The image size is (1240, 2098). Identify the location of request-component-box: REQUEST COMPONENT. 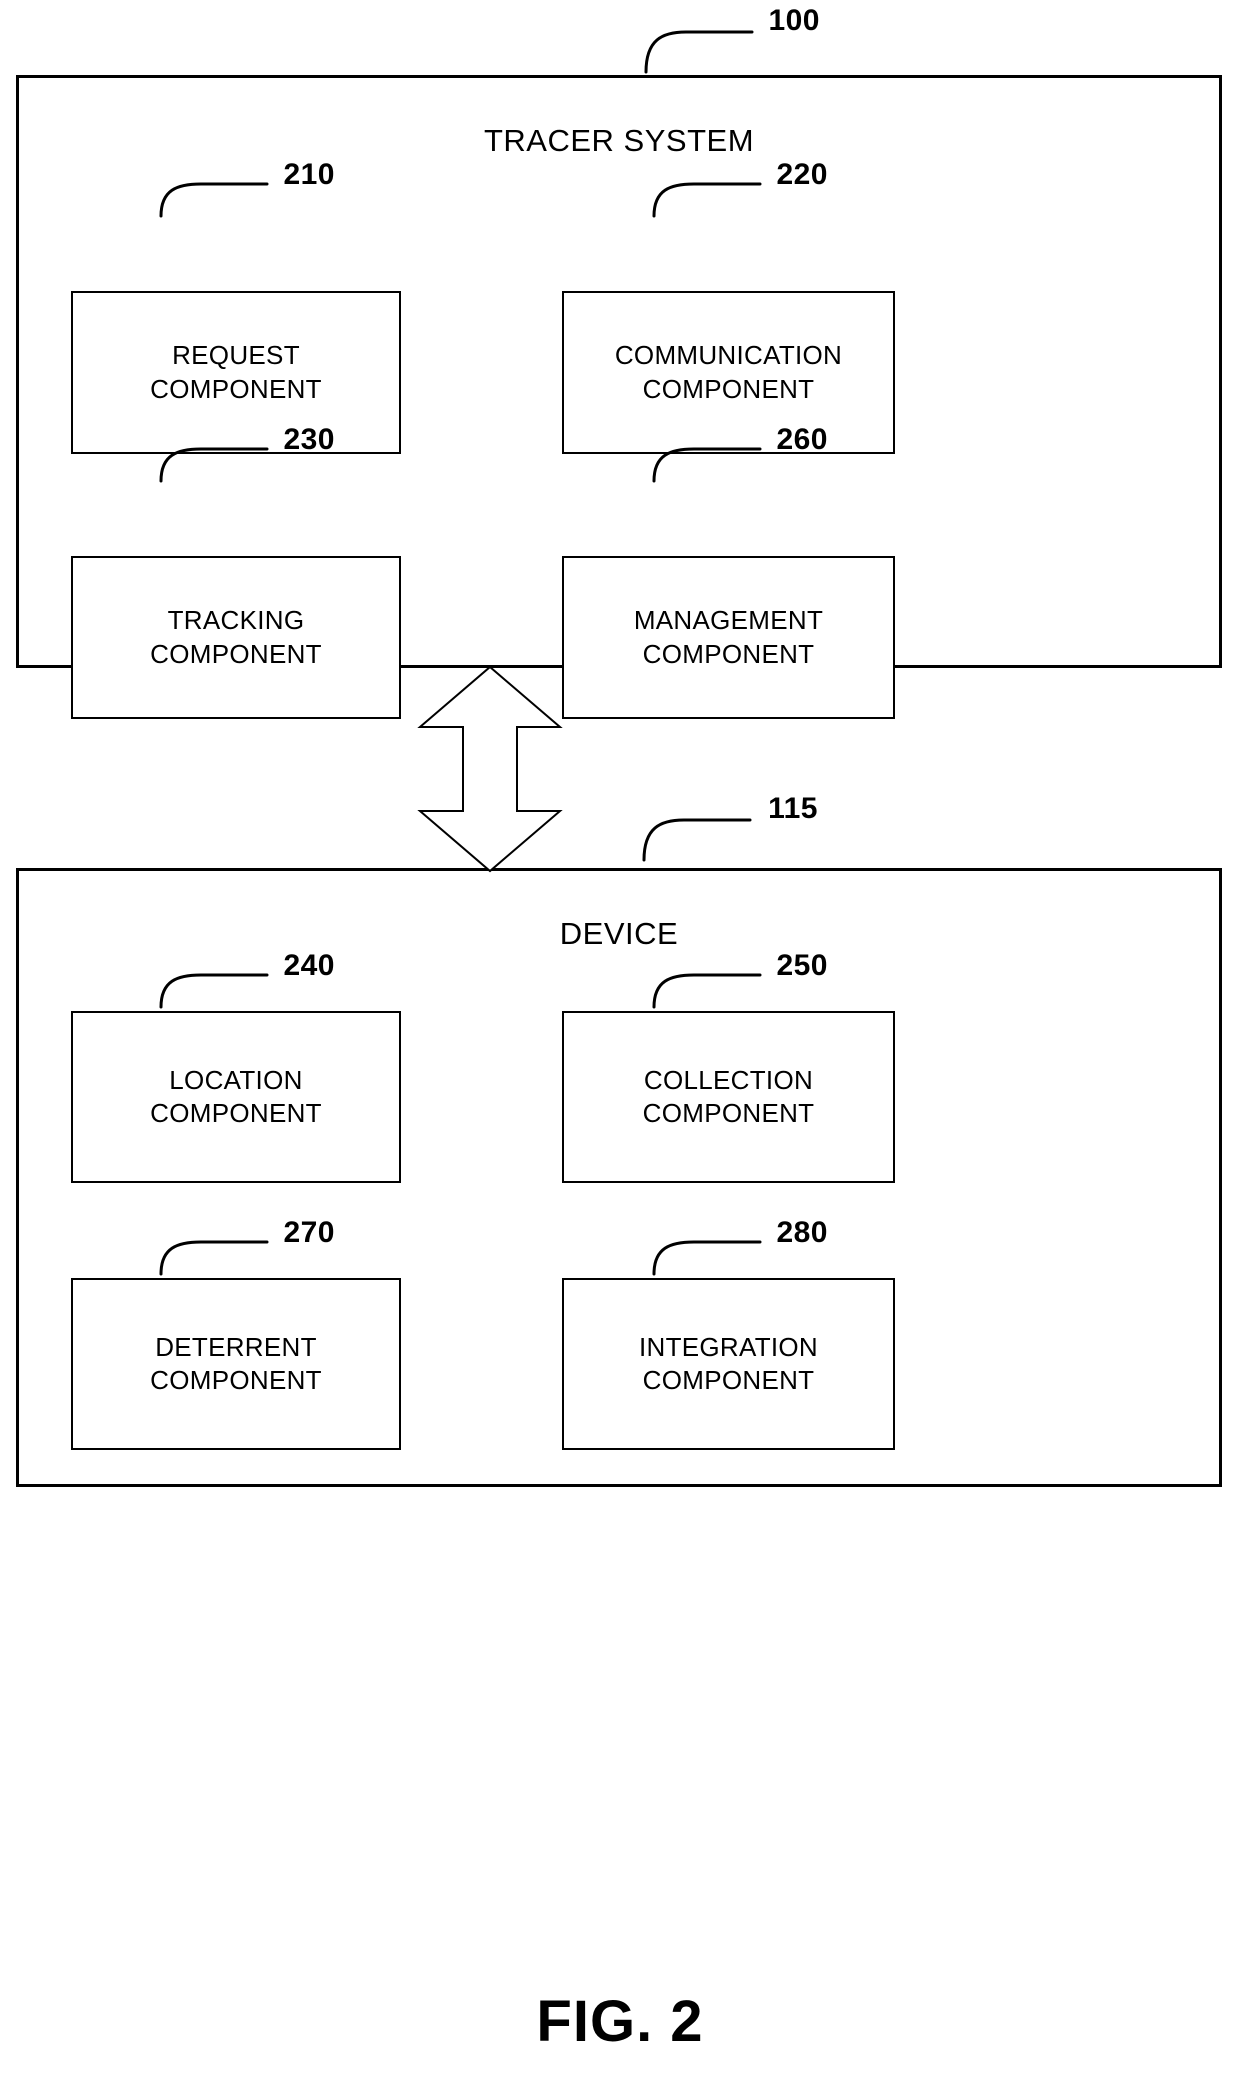
(236, 372).